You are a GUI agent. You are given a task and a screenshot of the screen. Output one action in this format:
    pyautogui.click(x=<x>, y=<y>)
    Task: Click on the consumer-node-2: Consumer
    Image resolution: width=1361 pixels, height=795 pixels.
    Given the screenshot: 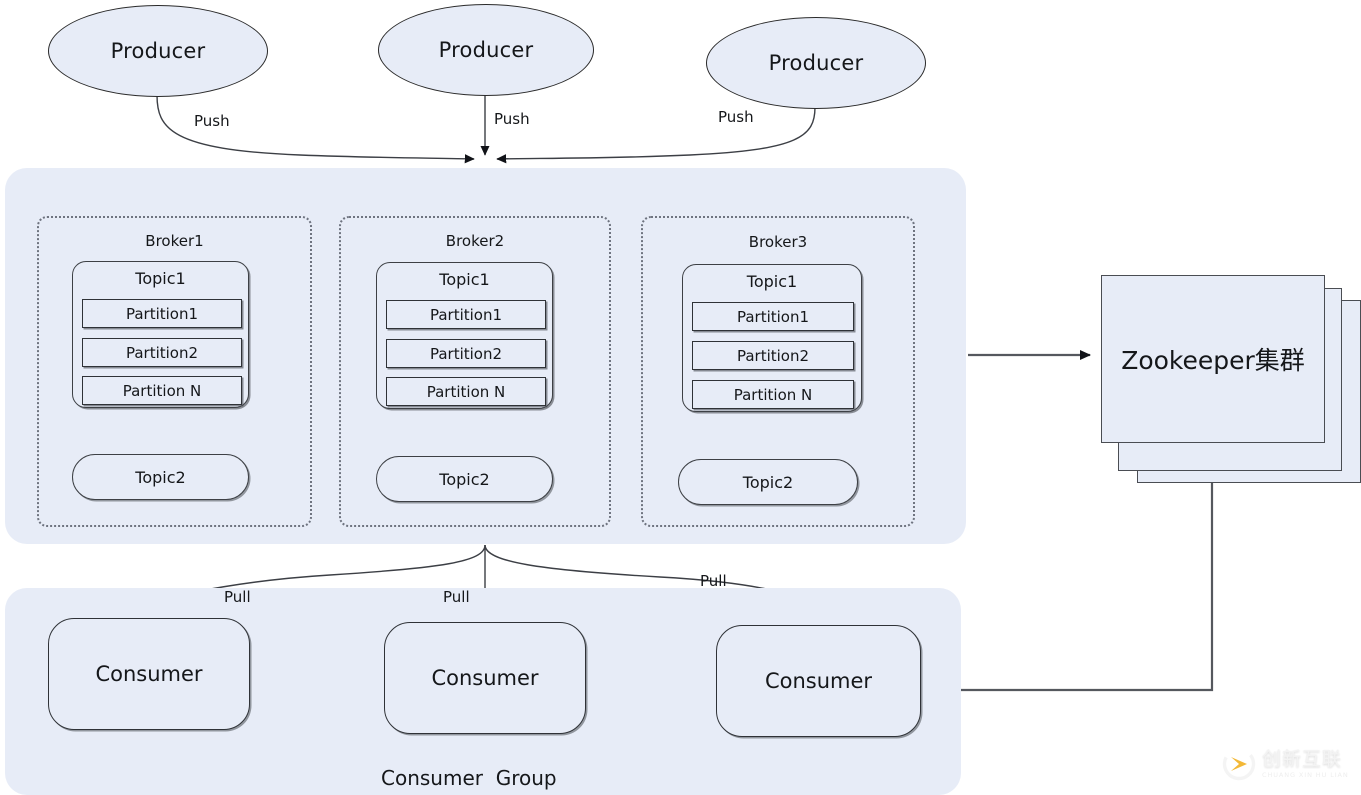 What is the action you would take?
    pyautogui.click(x=485, y=678)
    